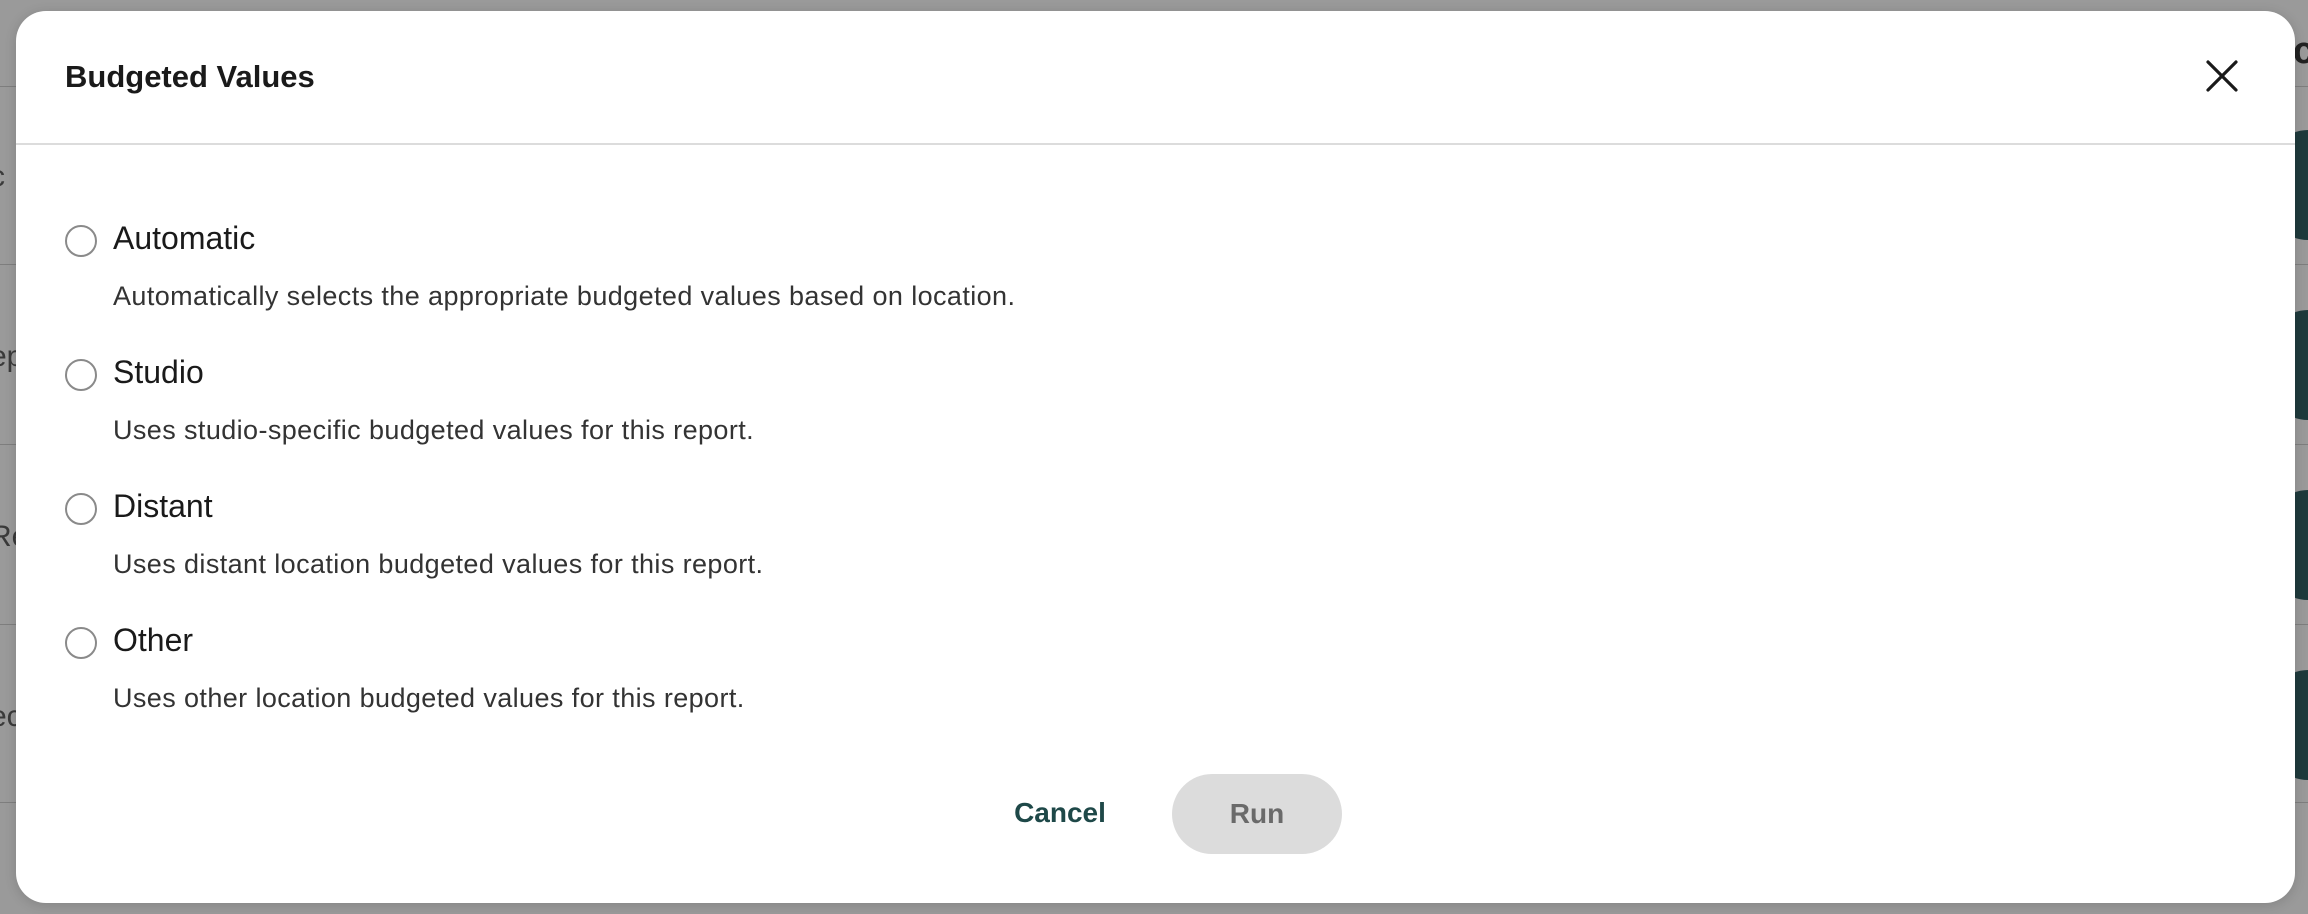 This screenshot has height=914, width=2308. What do you see at coordinates (81, 643) in the screenshot?
I see `radio-other` at bounding box center [81, 643].